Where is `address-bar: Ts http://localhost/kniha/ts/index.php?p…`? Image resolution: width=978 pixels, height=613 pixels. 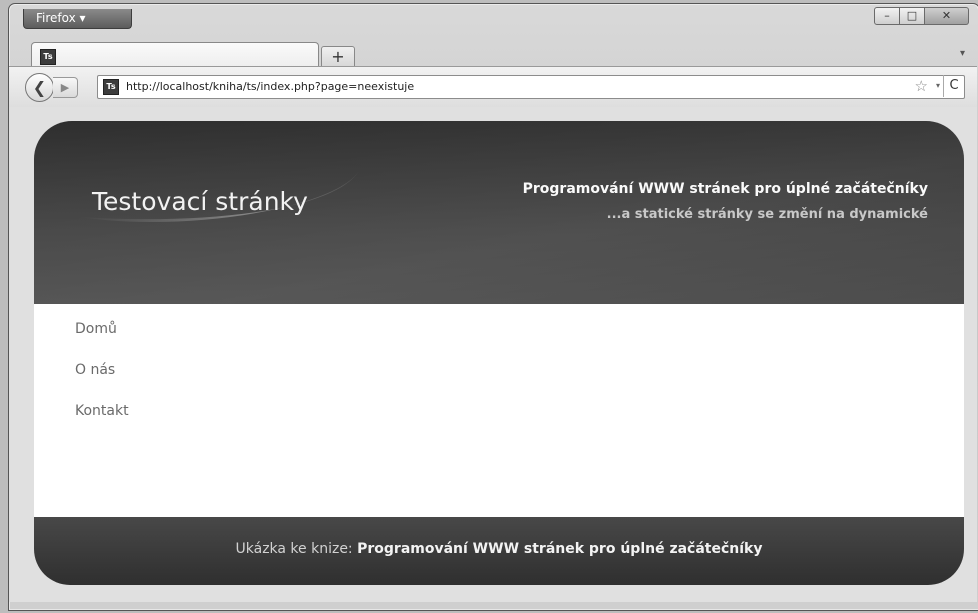 address-bar: Ts http://localhost/kniha/ts/index.php?p… is located at coordinates (531, 87).